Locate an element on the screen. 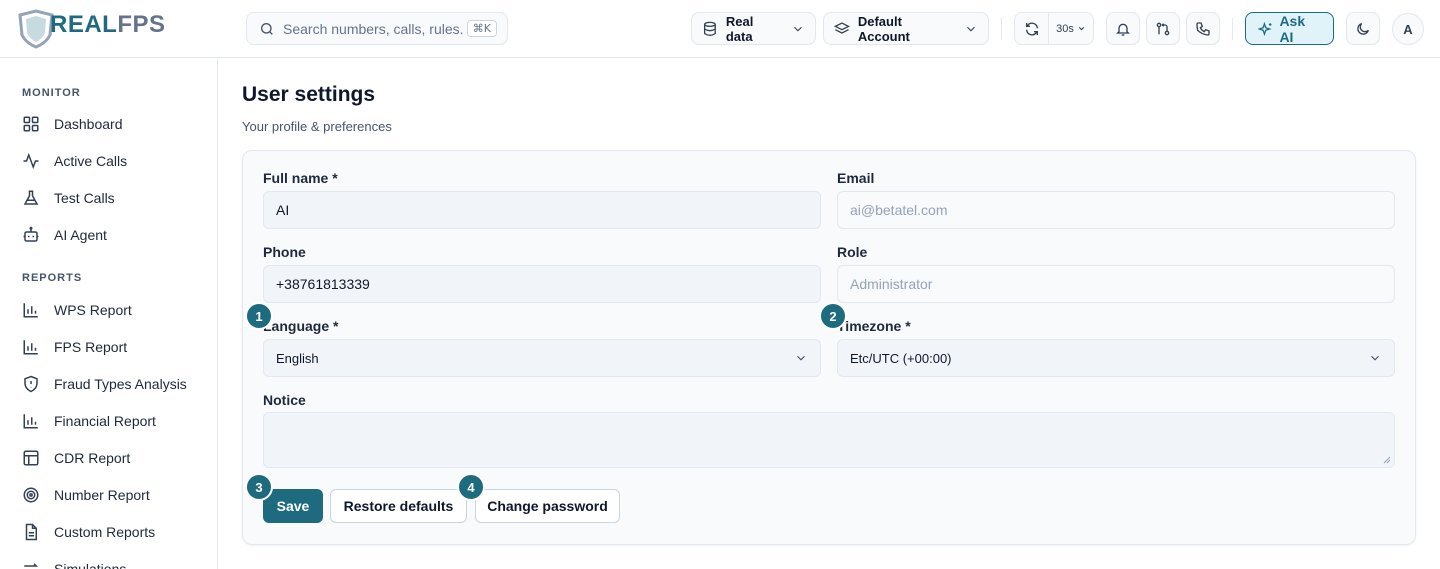  sidebar-item-fraud-types-analysis: Fraud Types Analysis is located at coordinates (112, 384).